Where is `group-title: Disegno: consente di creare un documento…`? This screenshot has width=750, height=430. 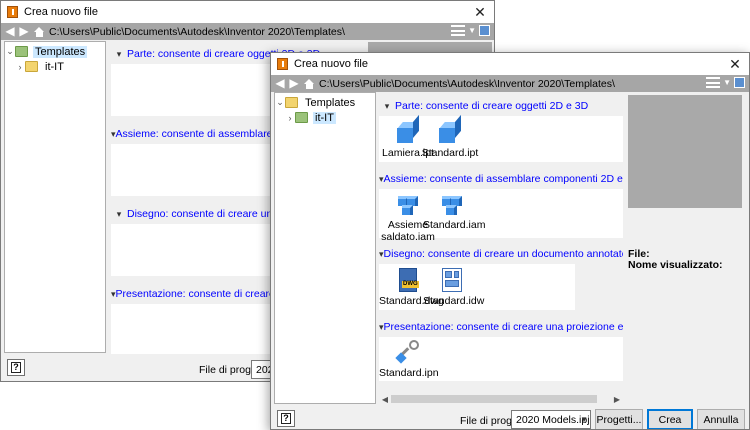 group-title: Disegno: consente di creare un documento… is located at coordinates (503, 254).